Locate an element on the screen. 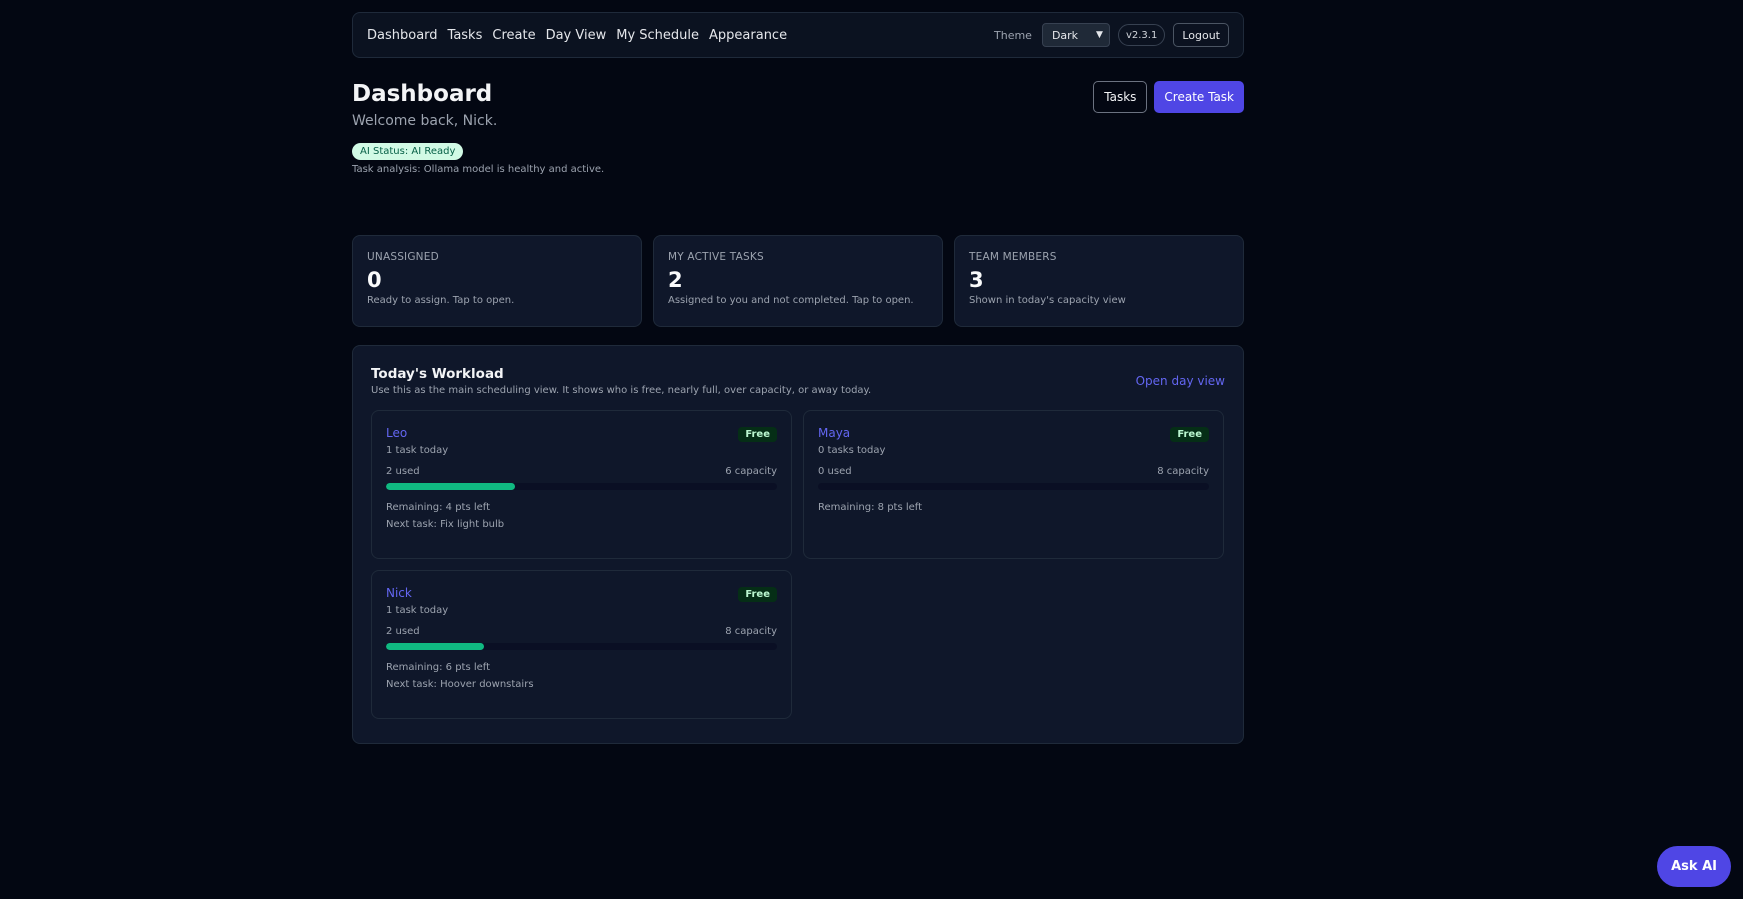  theme-label: Theme is located at coordinates (1013, 35).